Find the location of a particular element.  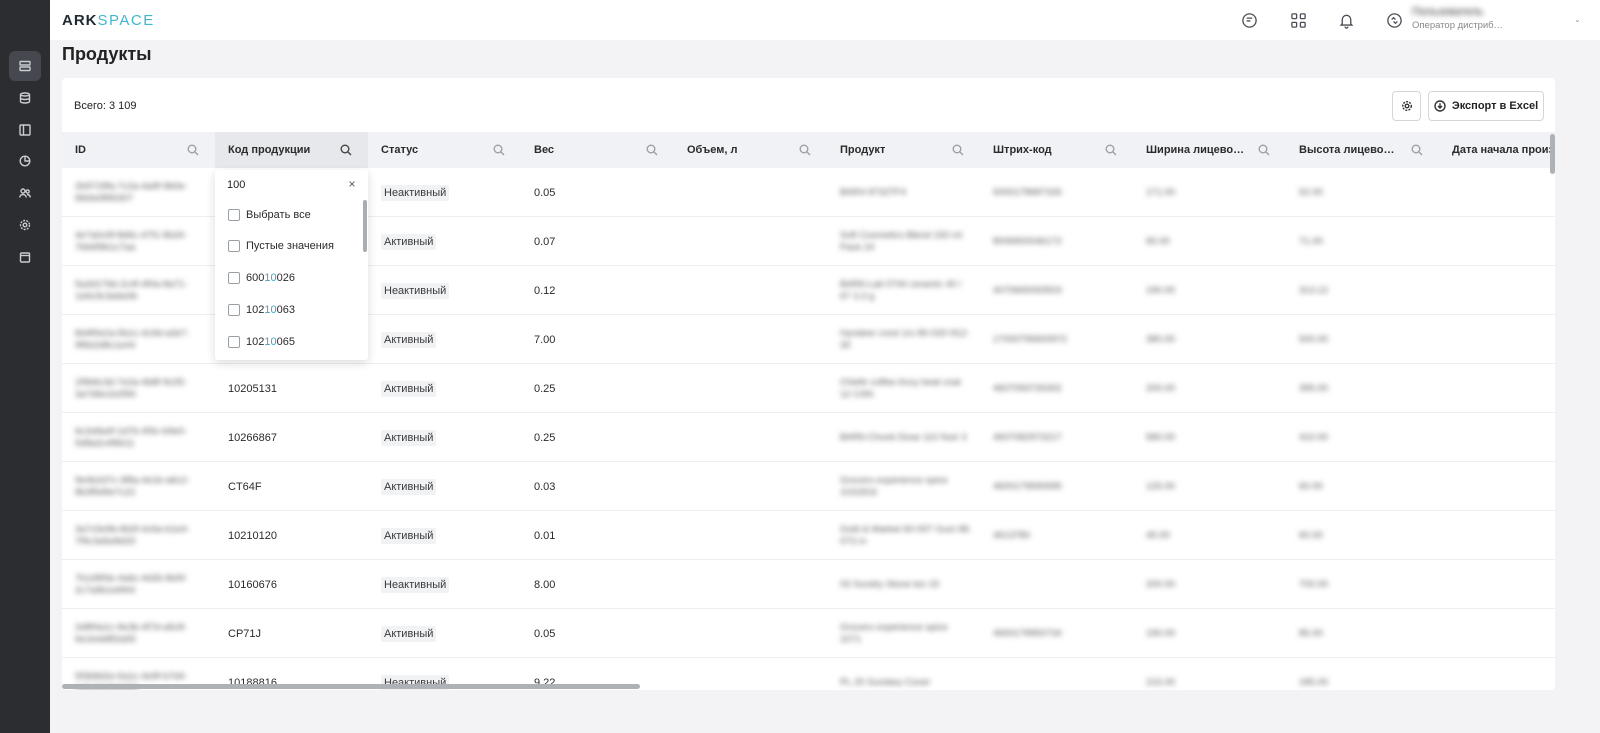

cell-product-text: Soft Cosmetics Blend 150 ml Pack 24 is located at coordinates (901, 241).